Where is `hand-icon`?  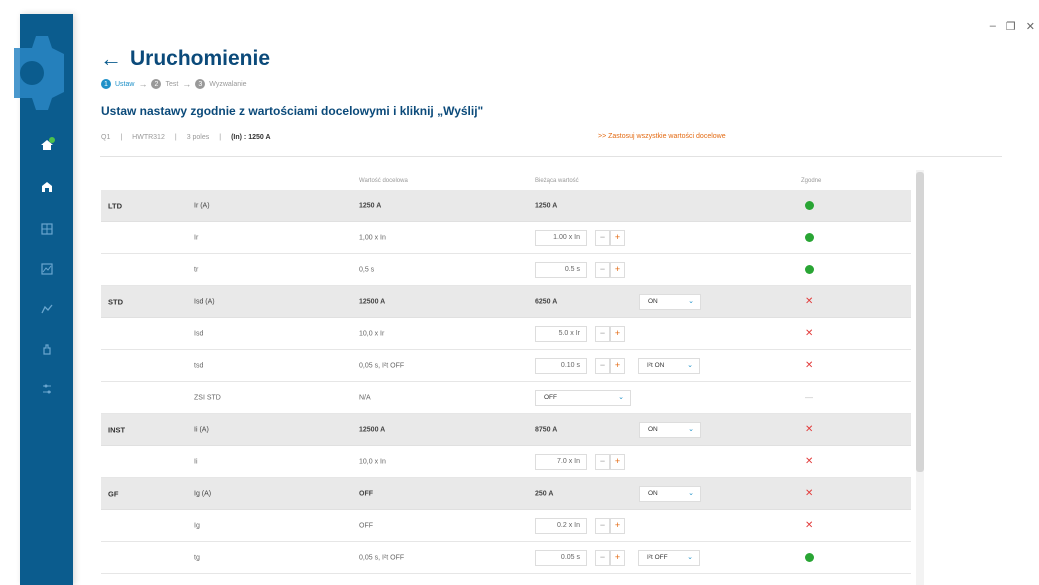
hand-icon is located at coordinates (46, 349).